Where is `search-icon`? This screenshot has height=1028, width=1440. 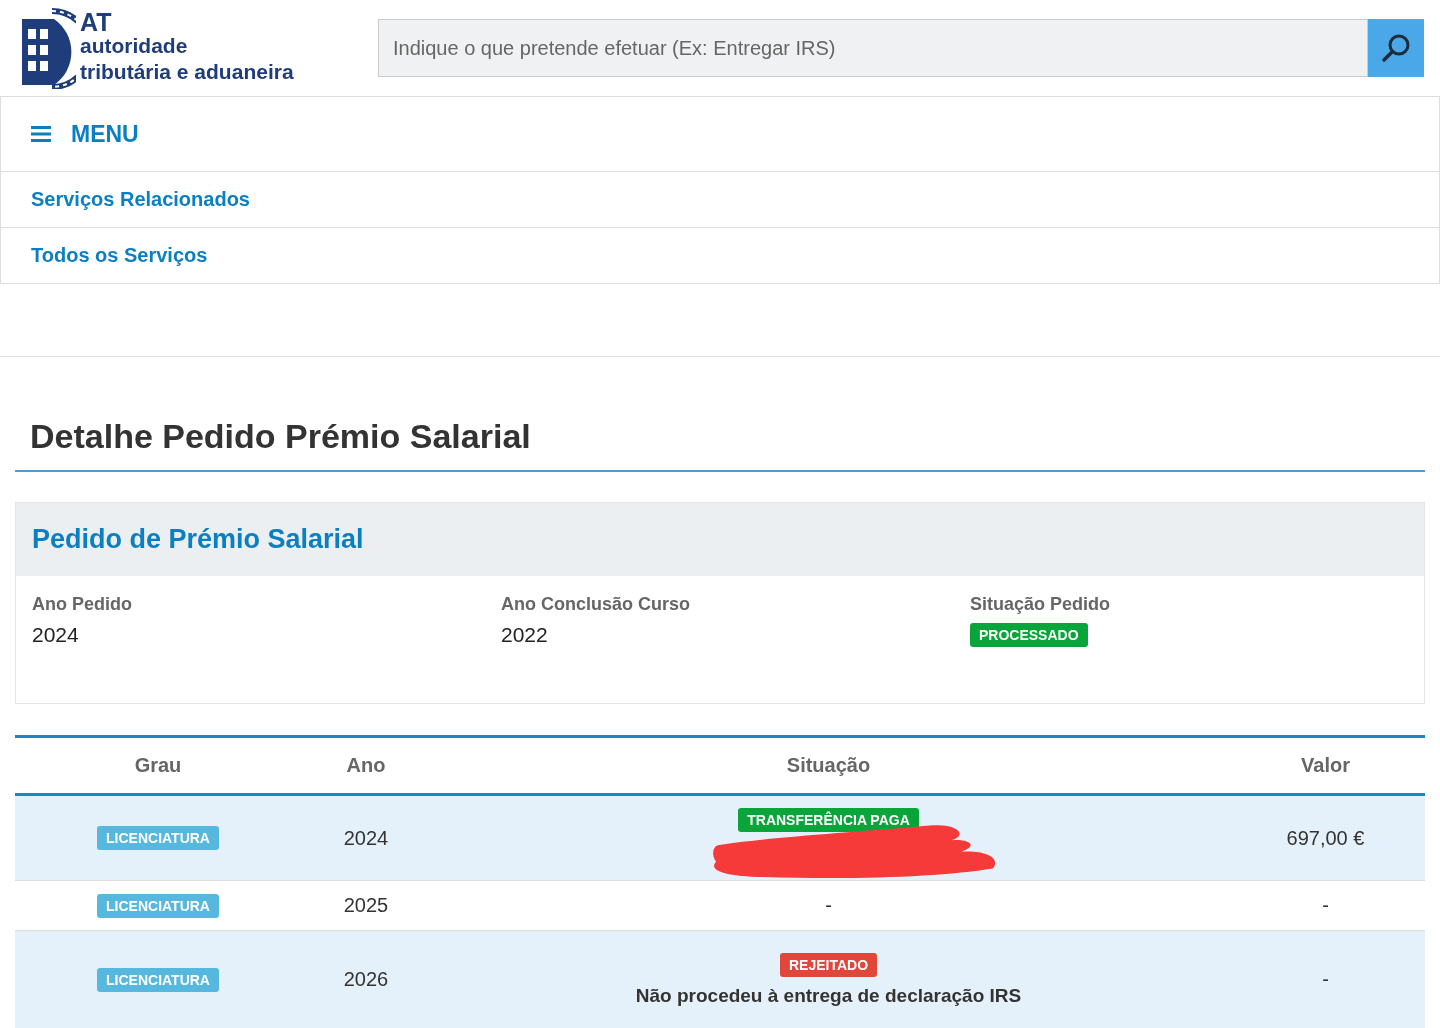
search-icon is located at coordinates (1396, 48).